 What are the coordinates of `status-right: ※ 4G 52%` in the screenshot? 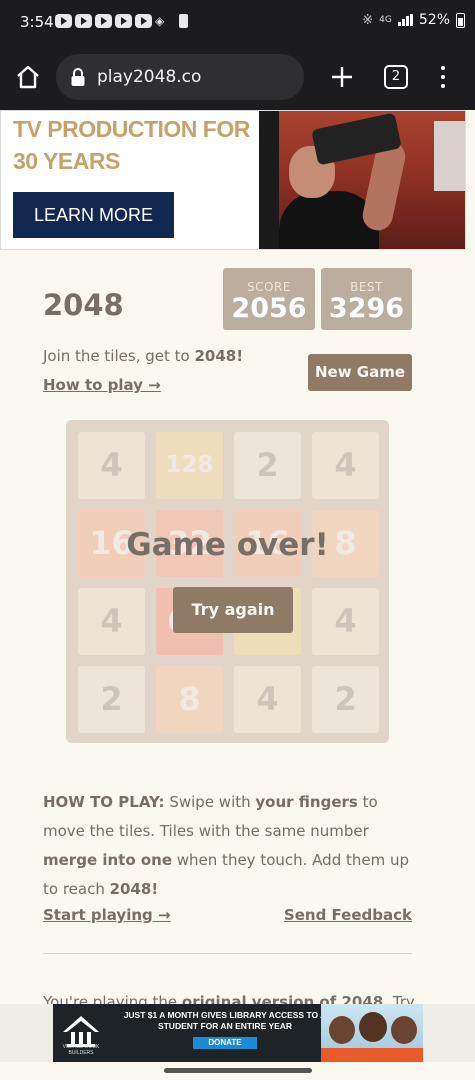 It's located at (413, 20).